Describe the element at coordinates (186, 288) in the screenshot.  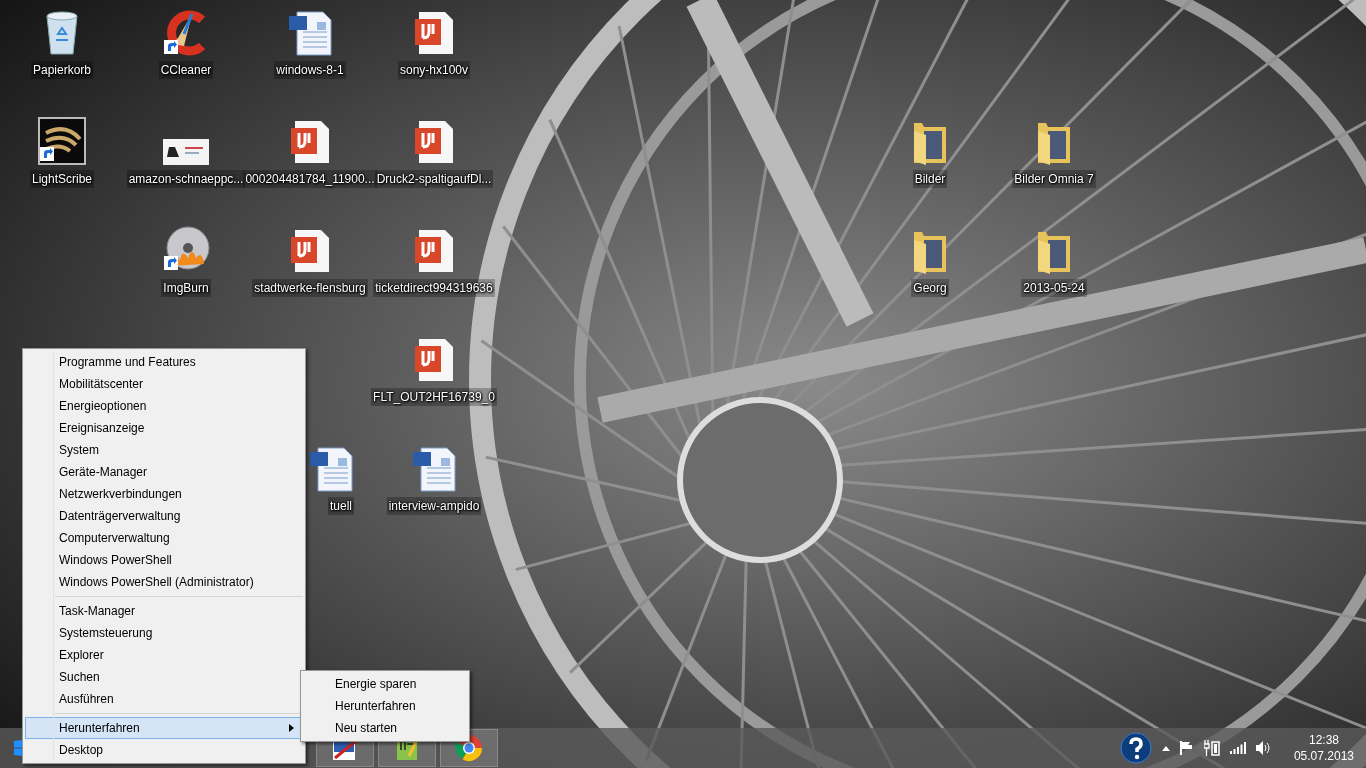
I see `desktop-icon-label: ImgBurn` at that location.